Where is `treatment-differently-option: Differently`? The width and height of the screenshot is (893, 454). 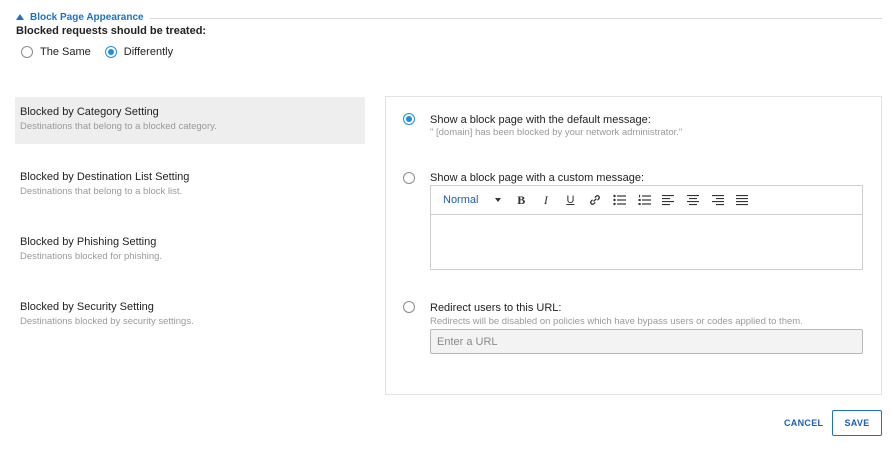
treatment-differently-option: Differently is located at coordinates (139, 52).